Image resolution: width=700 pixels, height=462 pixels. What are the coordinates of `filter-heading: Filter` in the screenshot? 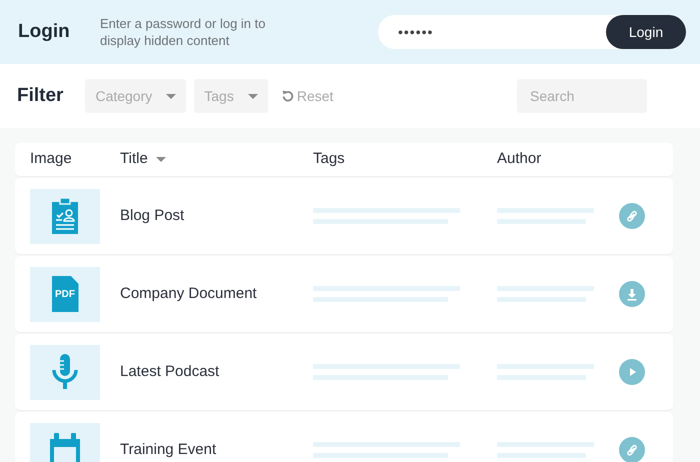 It's located at (40, 96).